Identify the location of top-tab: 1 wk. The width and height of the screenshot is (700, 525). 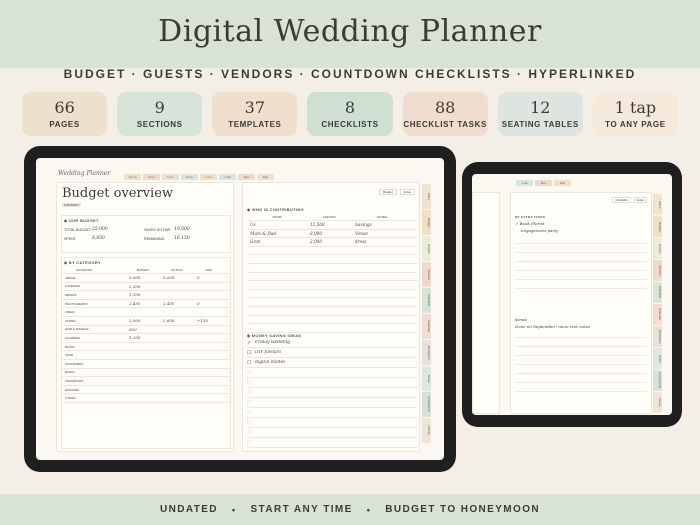
(227, 177).